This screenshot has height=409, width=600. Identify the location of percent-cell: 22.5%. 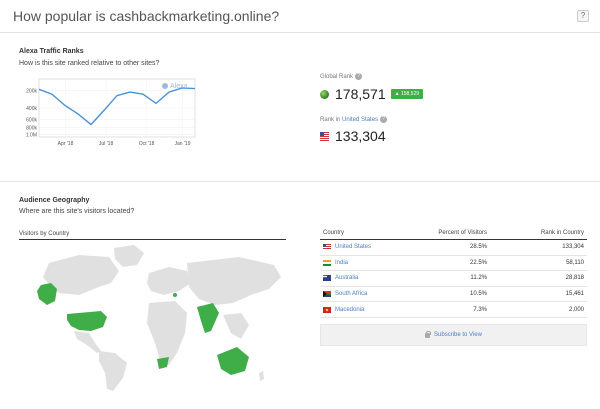
(478, 262).